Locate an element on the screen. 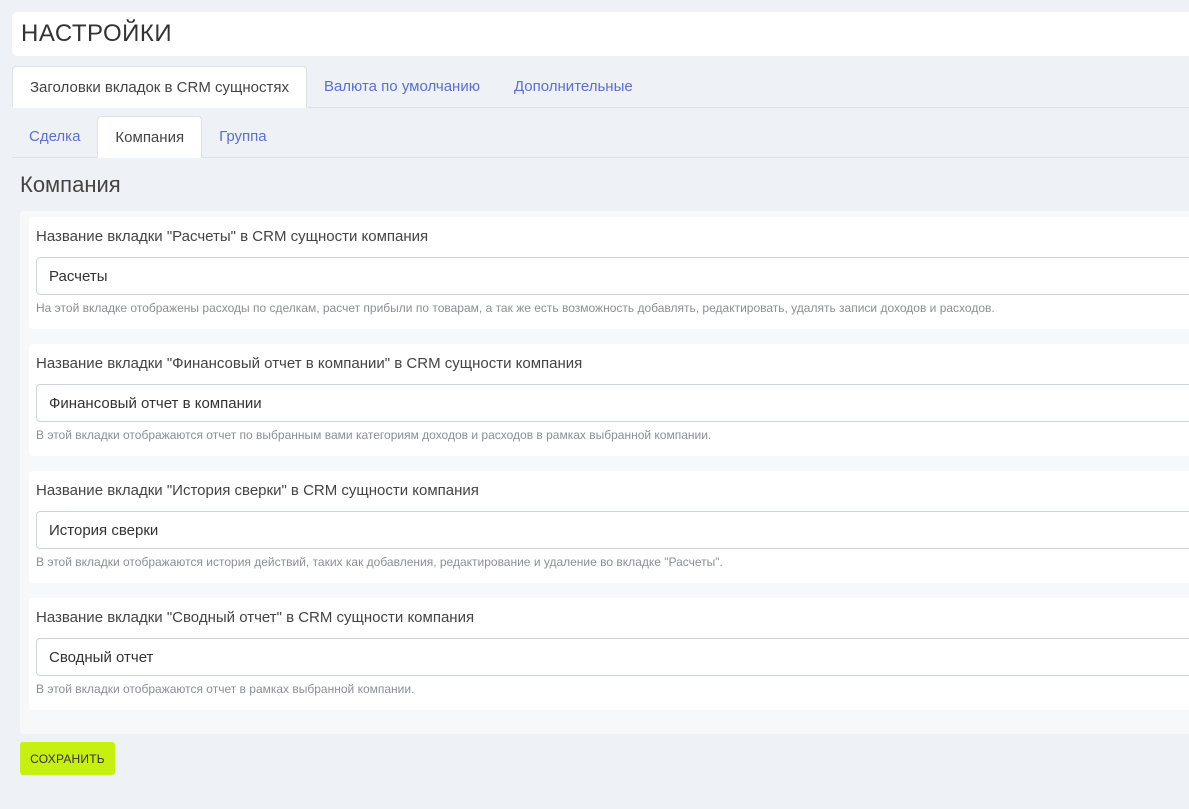 The height and width of the screenshot is (809, 1189). reconciliation-history-tab-title-input is located at coordinates (612, 530).